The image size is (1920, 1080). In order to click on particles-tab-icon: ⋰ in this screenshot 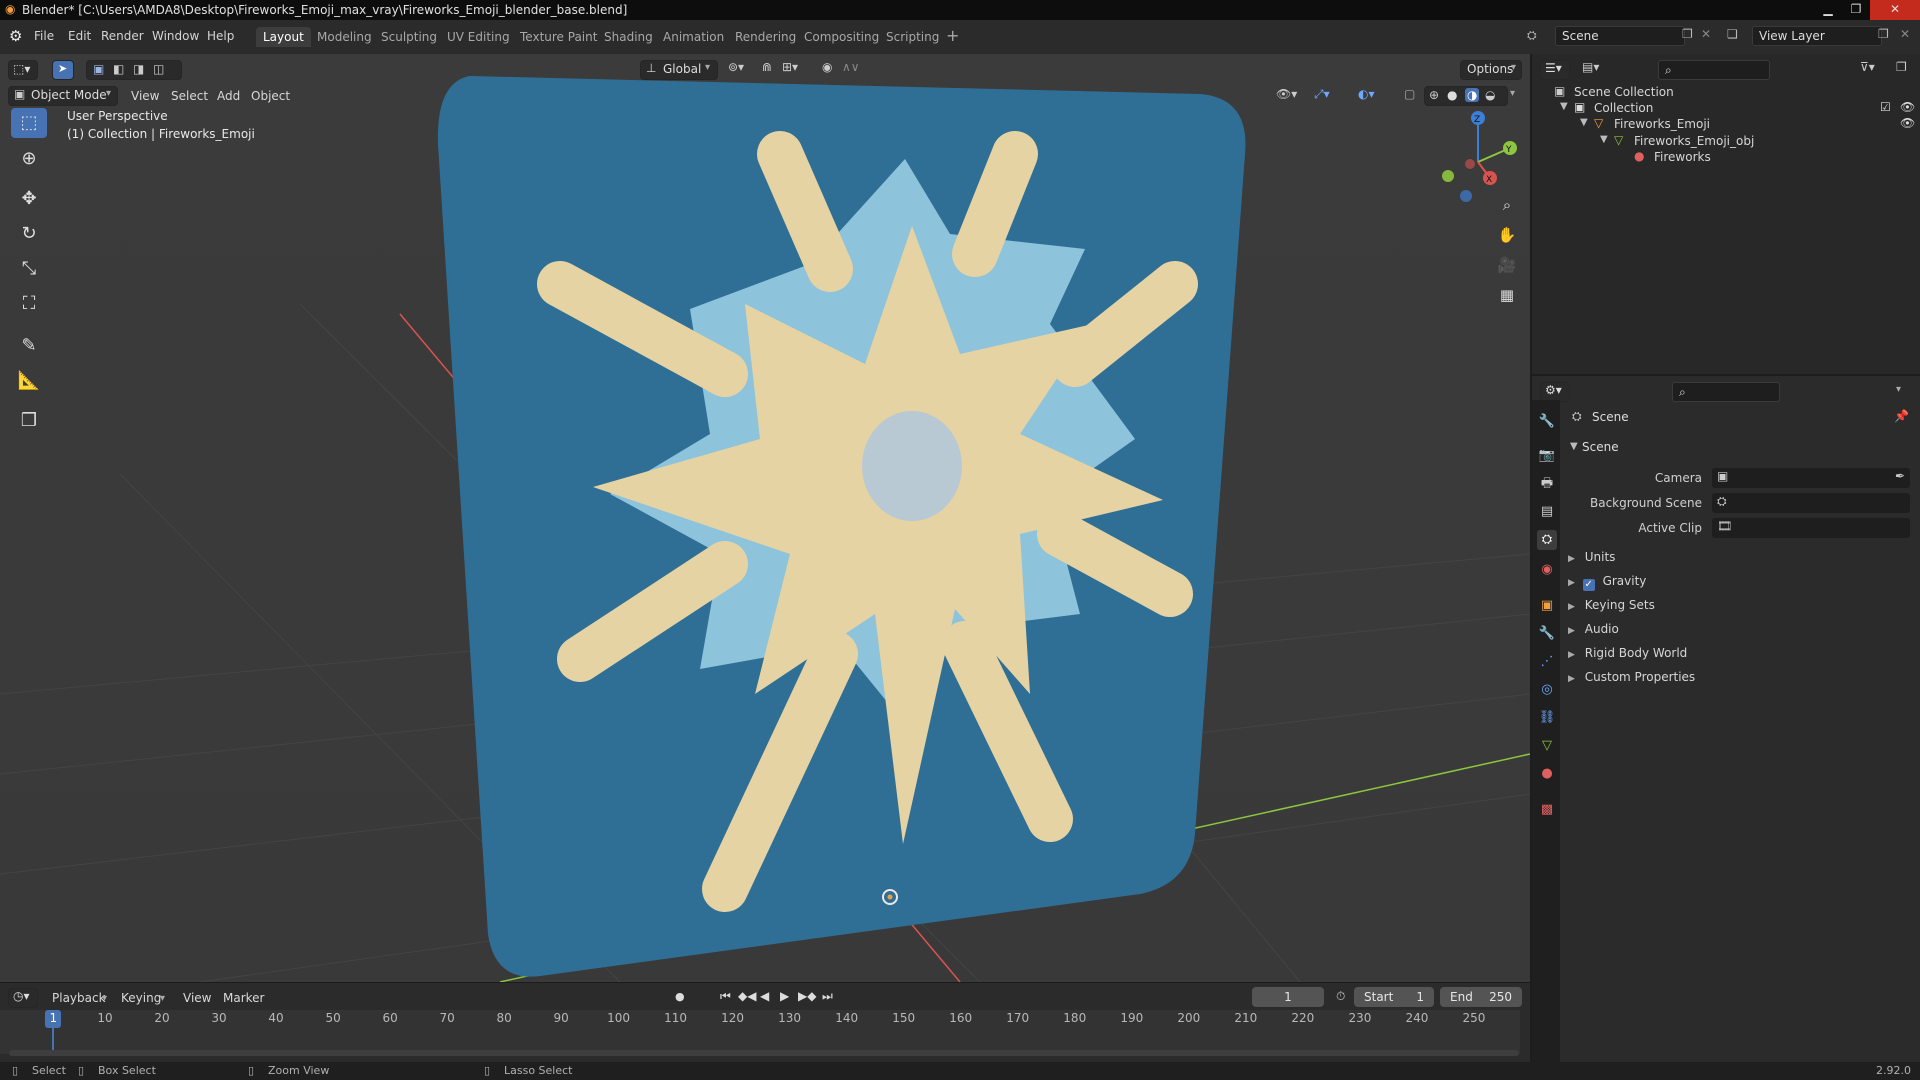, I will do `click(1547, 662)`.